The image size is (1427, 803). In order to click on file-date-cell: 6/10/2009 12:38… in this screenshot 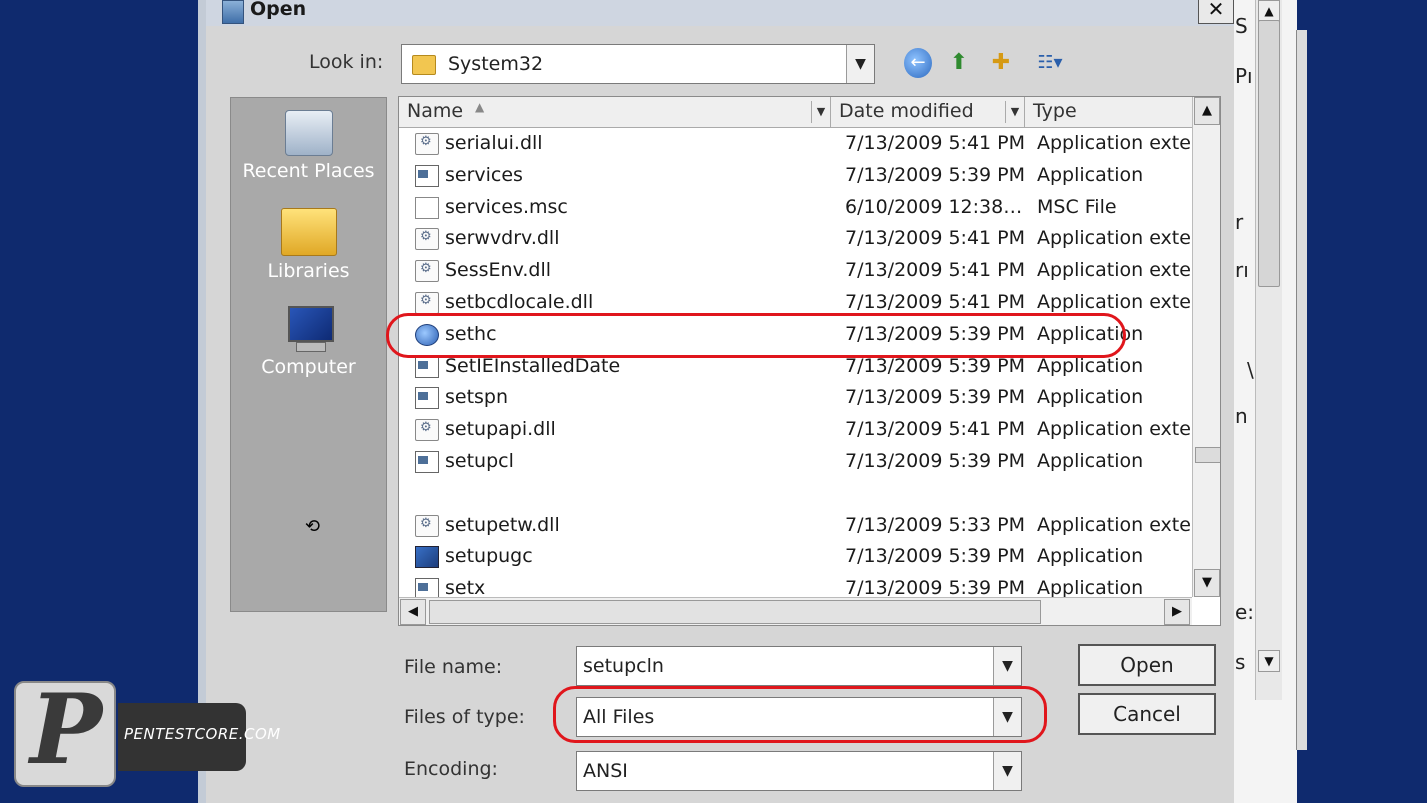, I will do `click(934, 206)`.